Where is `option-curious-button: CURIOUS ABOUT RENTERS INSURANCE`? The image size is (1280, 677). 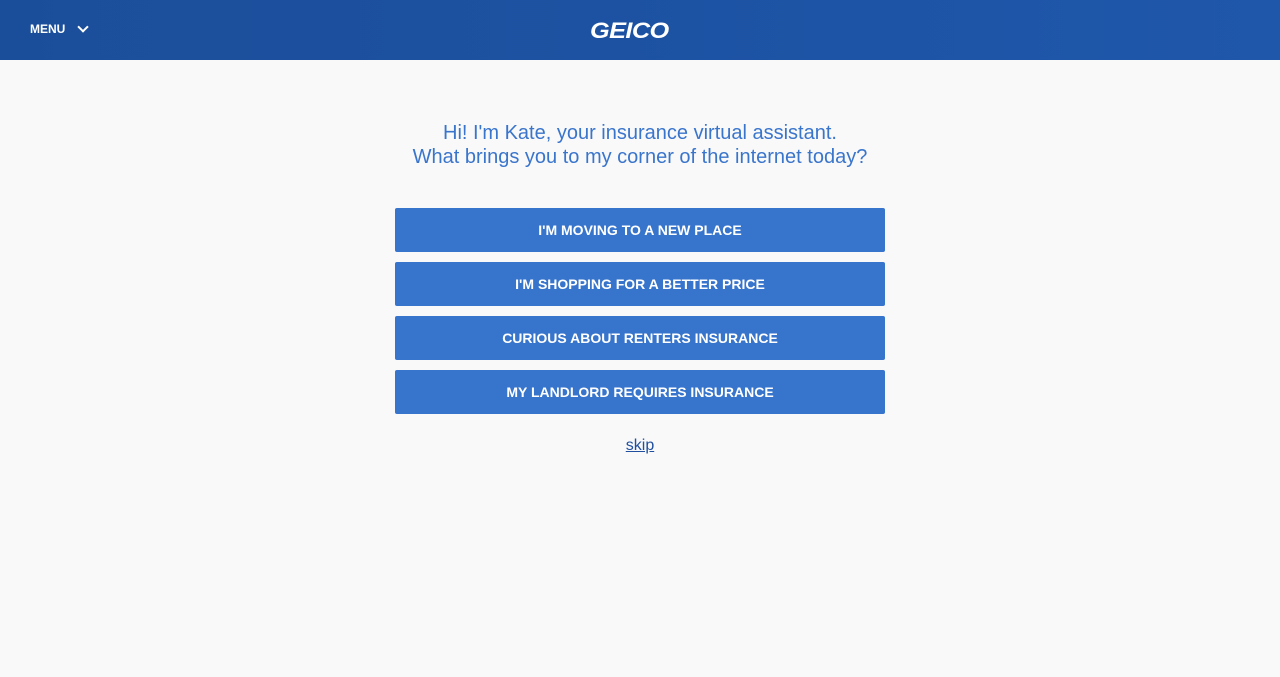
option-curious-button: CURIOUS ABOUT RENTERS INSURANCE is located at coordinates (640, 338).